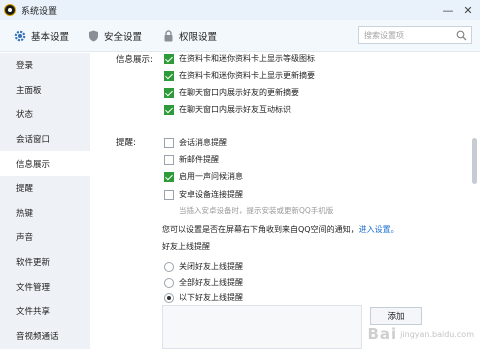 The width and height of the screenshot is (480, 349). I want to click on qzone-note-text: 您可以设置是否在屏幕右下角收到来自QQ空间的通知，, so click(260, 229).